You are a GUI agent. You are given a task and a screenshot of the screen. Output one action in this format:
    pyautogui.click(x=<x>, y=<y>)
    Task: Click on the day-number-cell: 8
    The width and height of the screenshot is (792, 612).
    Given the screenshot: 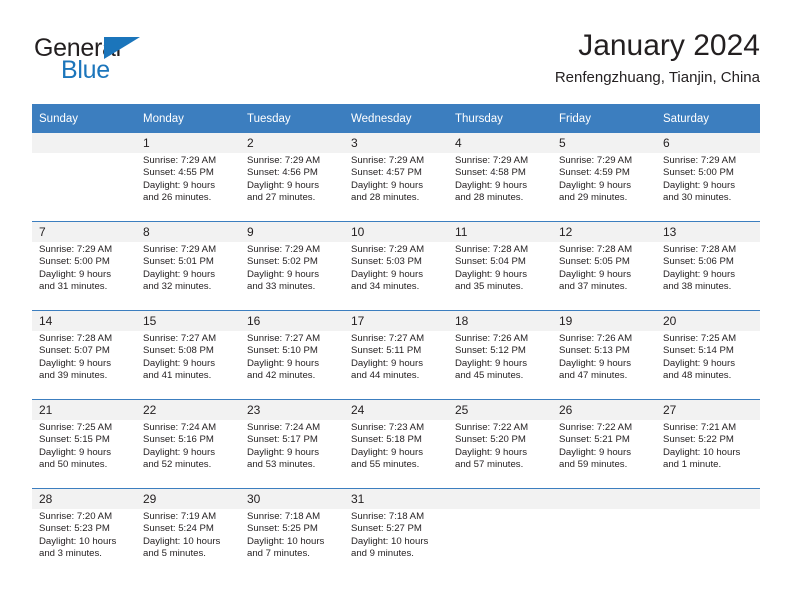 What is the action you would take?
    pyautogui.click(x=188, y=231)
    